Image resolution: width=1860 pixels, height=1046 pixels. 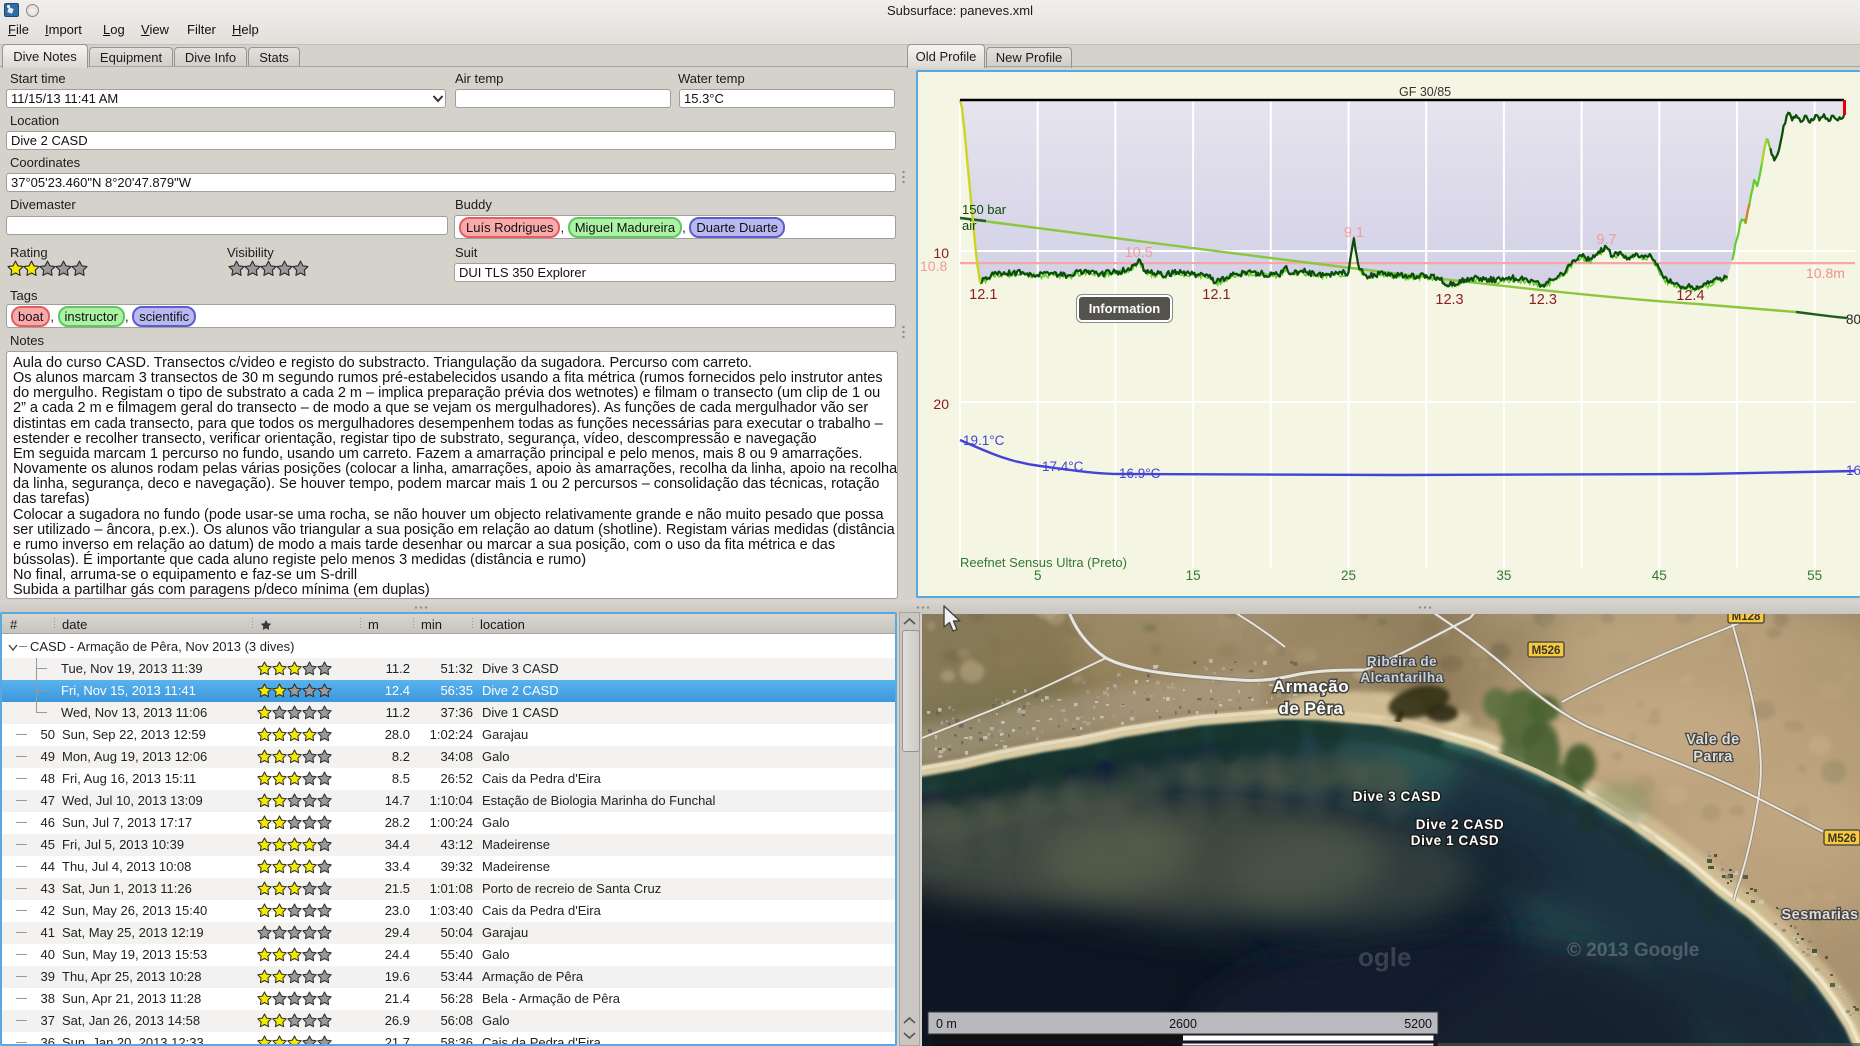 I want to click on svg-text: M128, so click(x=1746, y=618).